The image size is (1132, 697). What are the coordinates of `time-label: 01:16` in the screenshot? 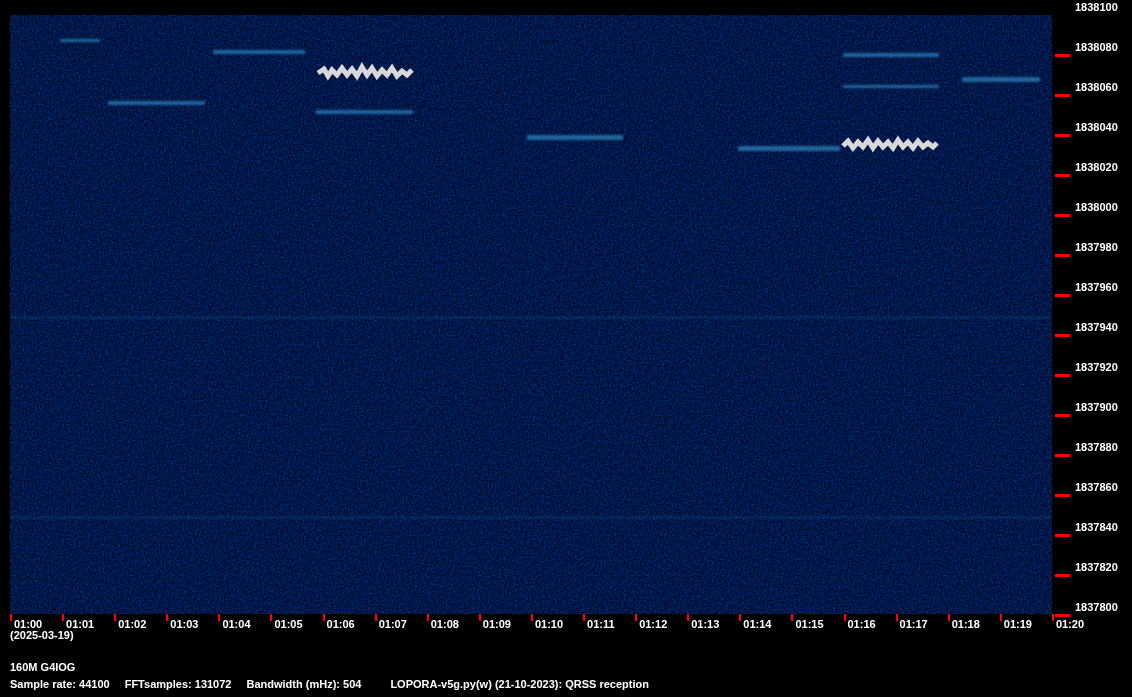 It's located at (861, 624).